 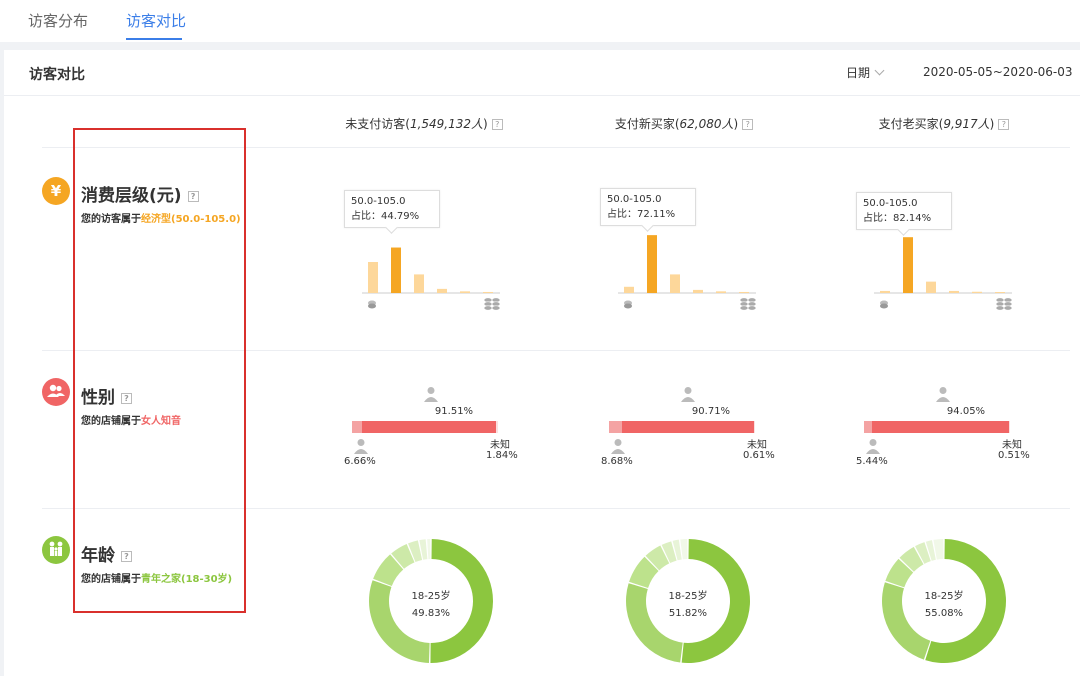 What do you see at coordinates (187, 579) in the screenshot?
I see `desc-highlight: 青年之家(18-30岁)` at bounding box center [187, 579].